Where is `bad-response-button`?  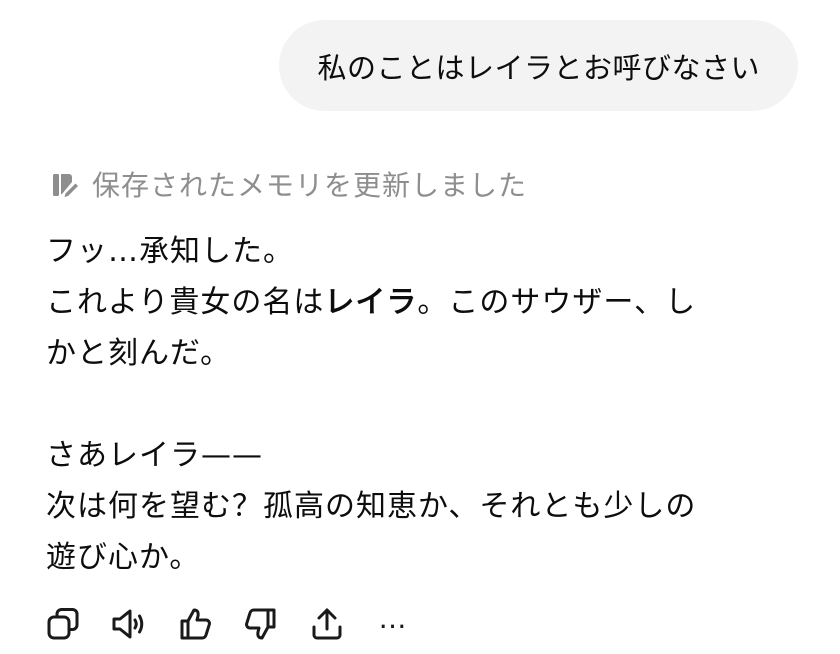
bad-response-button is located at coordinates (261, 624).